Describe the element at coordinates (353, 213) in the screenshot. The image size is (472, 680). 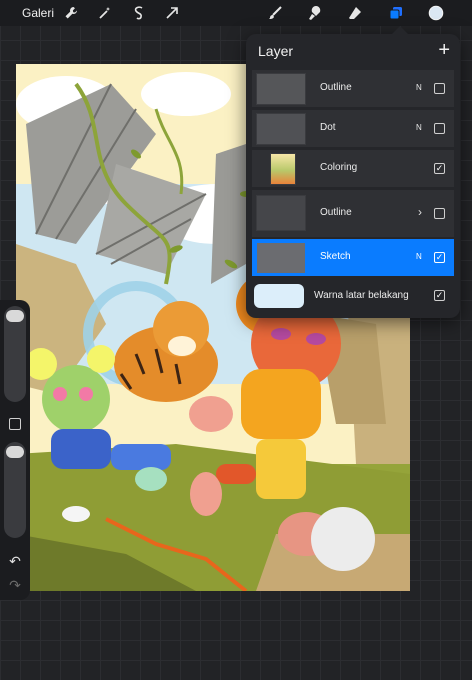
I see `layer-group-outline: Outline ›` at that location.